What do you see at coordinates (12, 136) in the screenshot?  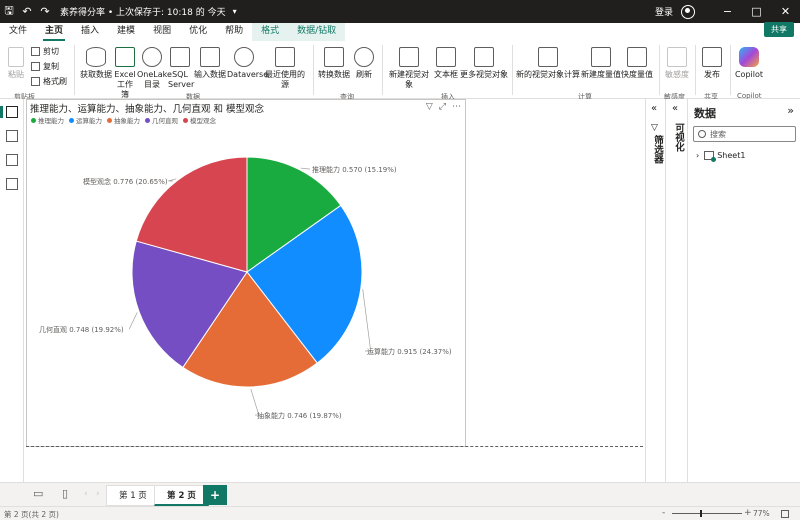 I see `table-view-icon` at bounding box center [12, 136].